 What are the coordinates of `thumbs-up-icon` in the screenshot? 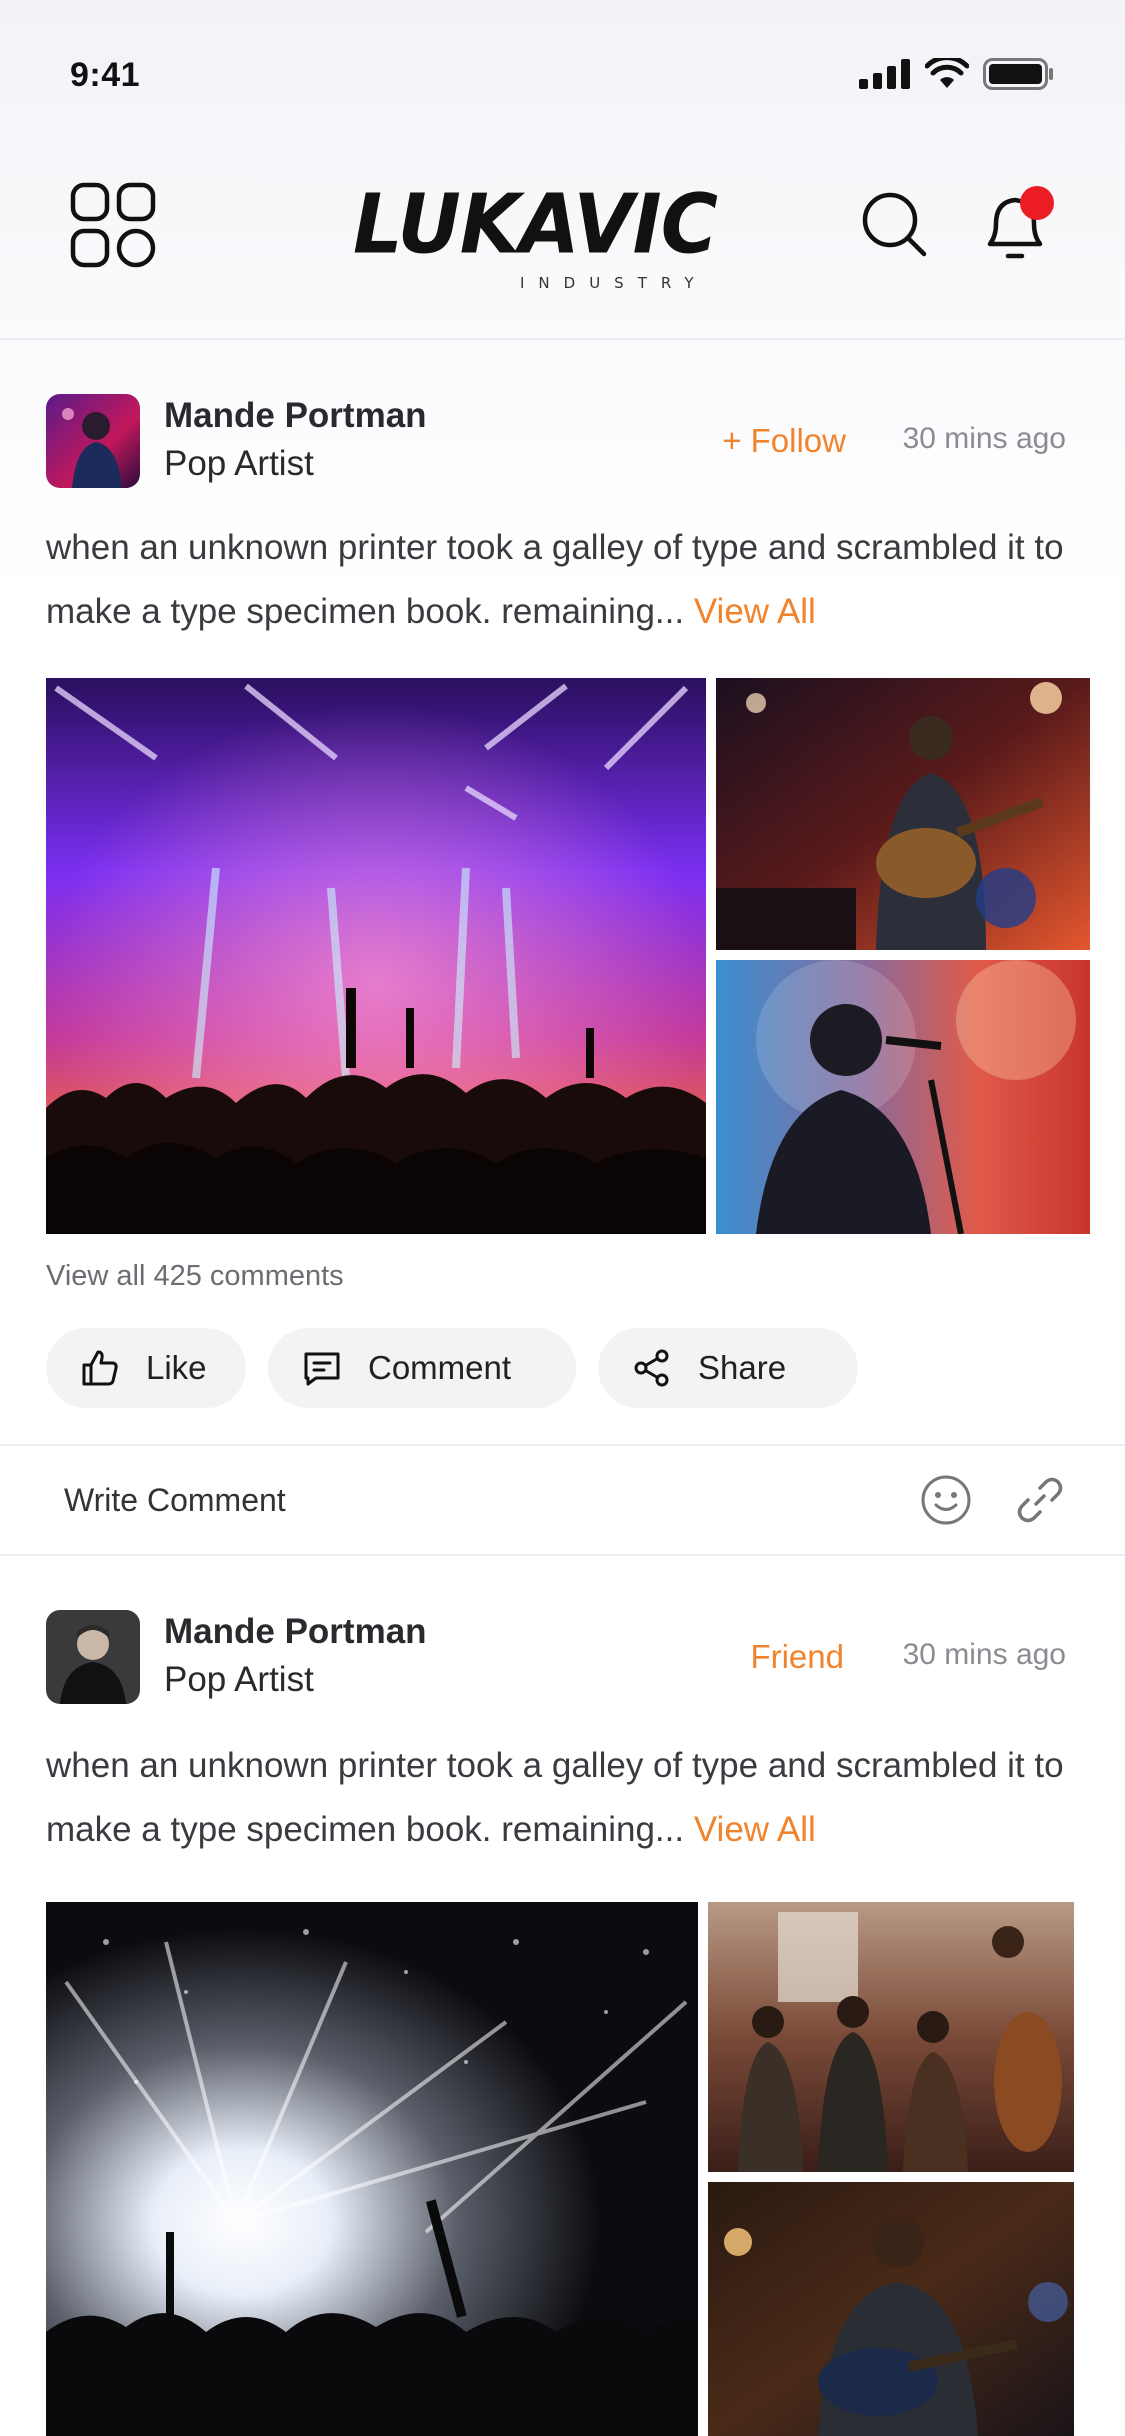 It's located at (100, 1368).